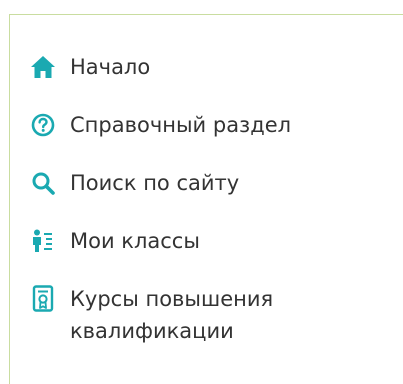 This screenshot has height=384, width=403. What do you see at coordinates (43, 241) in the screenshot?
I see `classes-icon` at bounding box center [43, 241].